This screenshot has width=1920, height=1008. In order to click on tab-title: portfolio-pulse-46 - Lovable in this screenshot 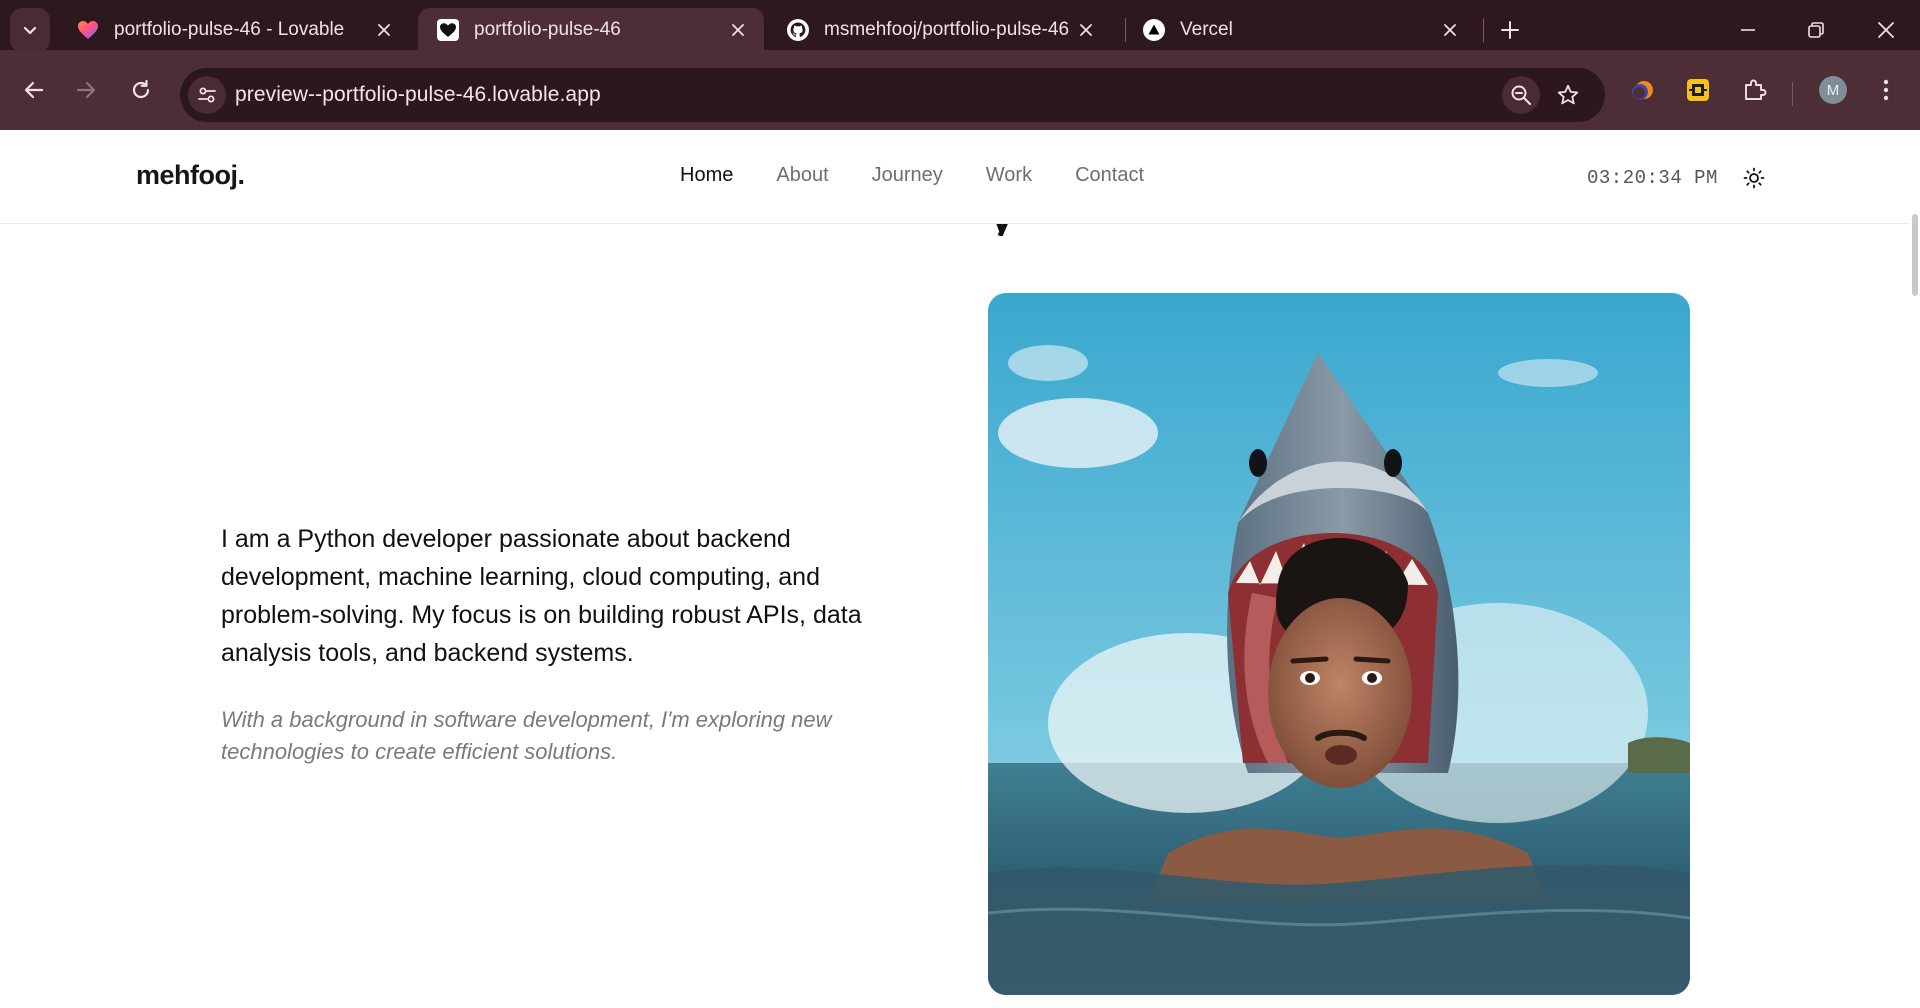, I will do `click(229, 29)`.